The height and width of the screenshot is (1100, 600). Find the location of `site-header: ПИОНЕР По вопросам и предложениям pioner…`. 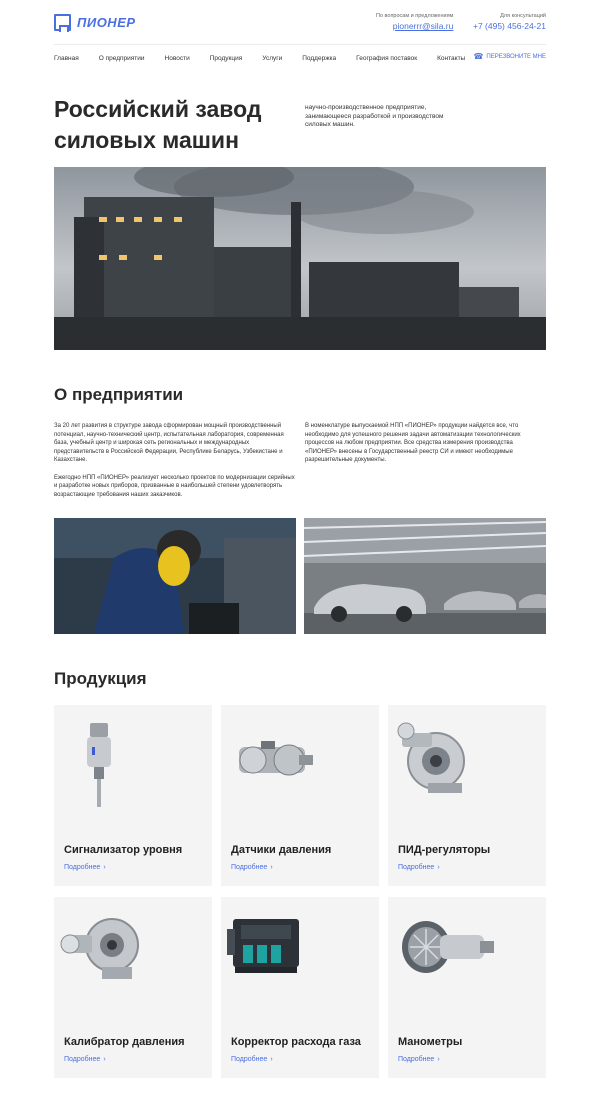

site-header: ПИОНЕР По вопросам и предложениям pioner… is located at coordinates (300, 23).